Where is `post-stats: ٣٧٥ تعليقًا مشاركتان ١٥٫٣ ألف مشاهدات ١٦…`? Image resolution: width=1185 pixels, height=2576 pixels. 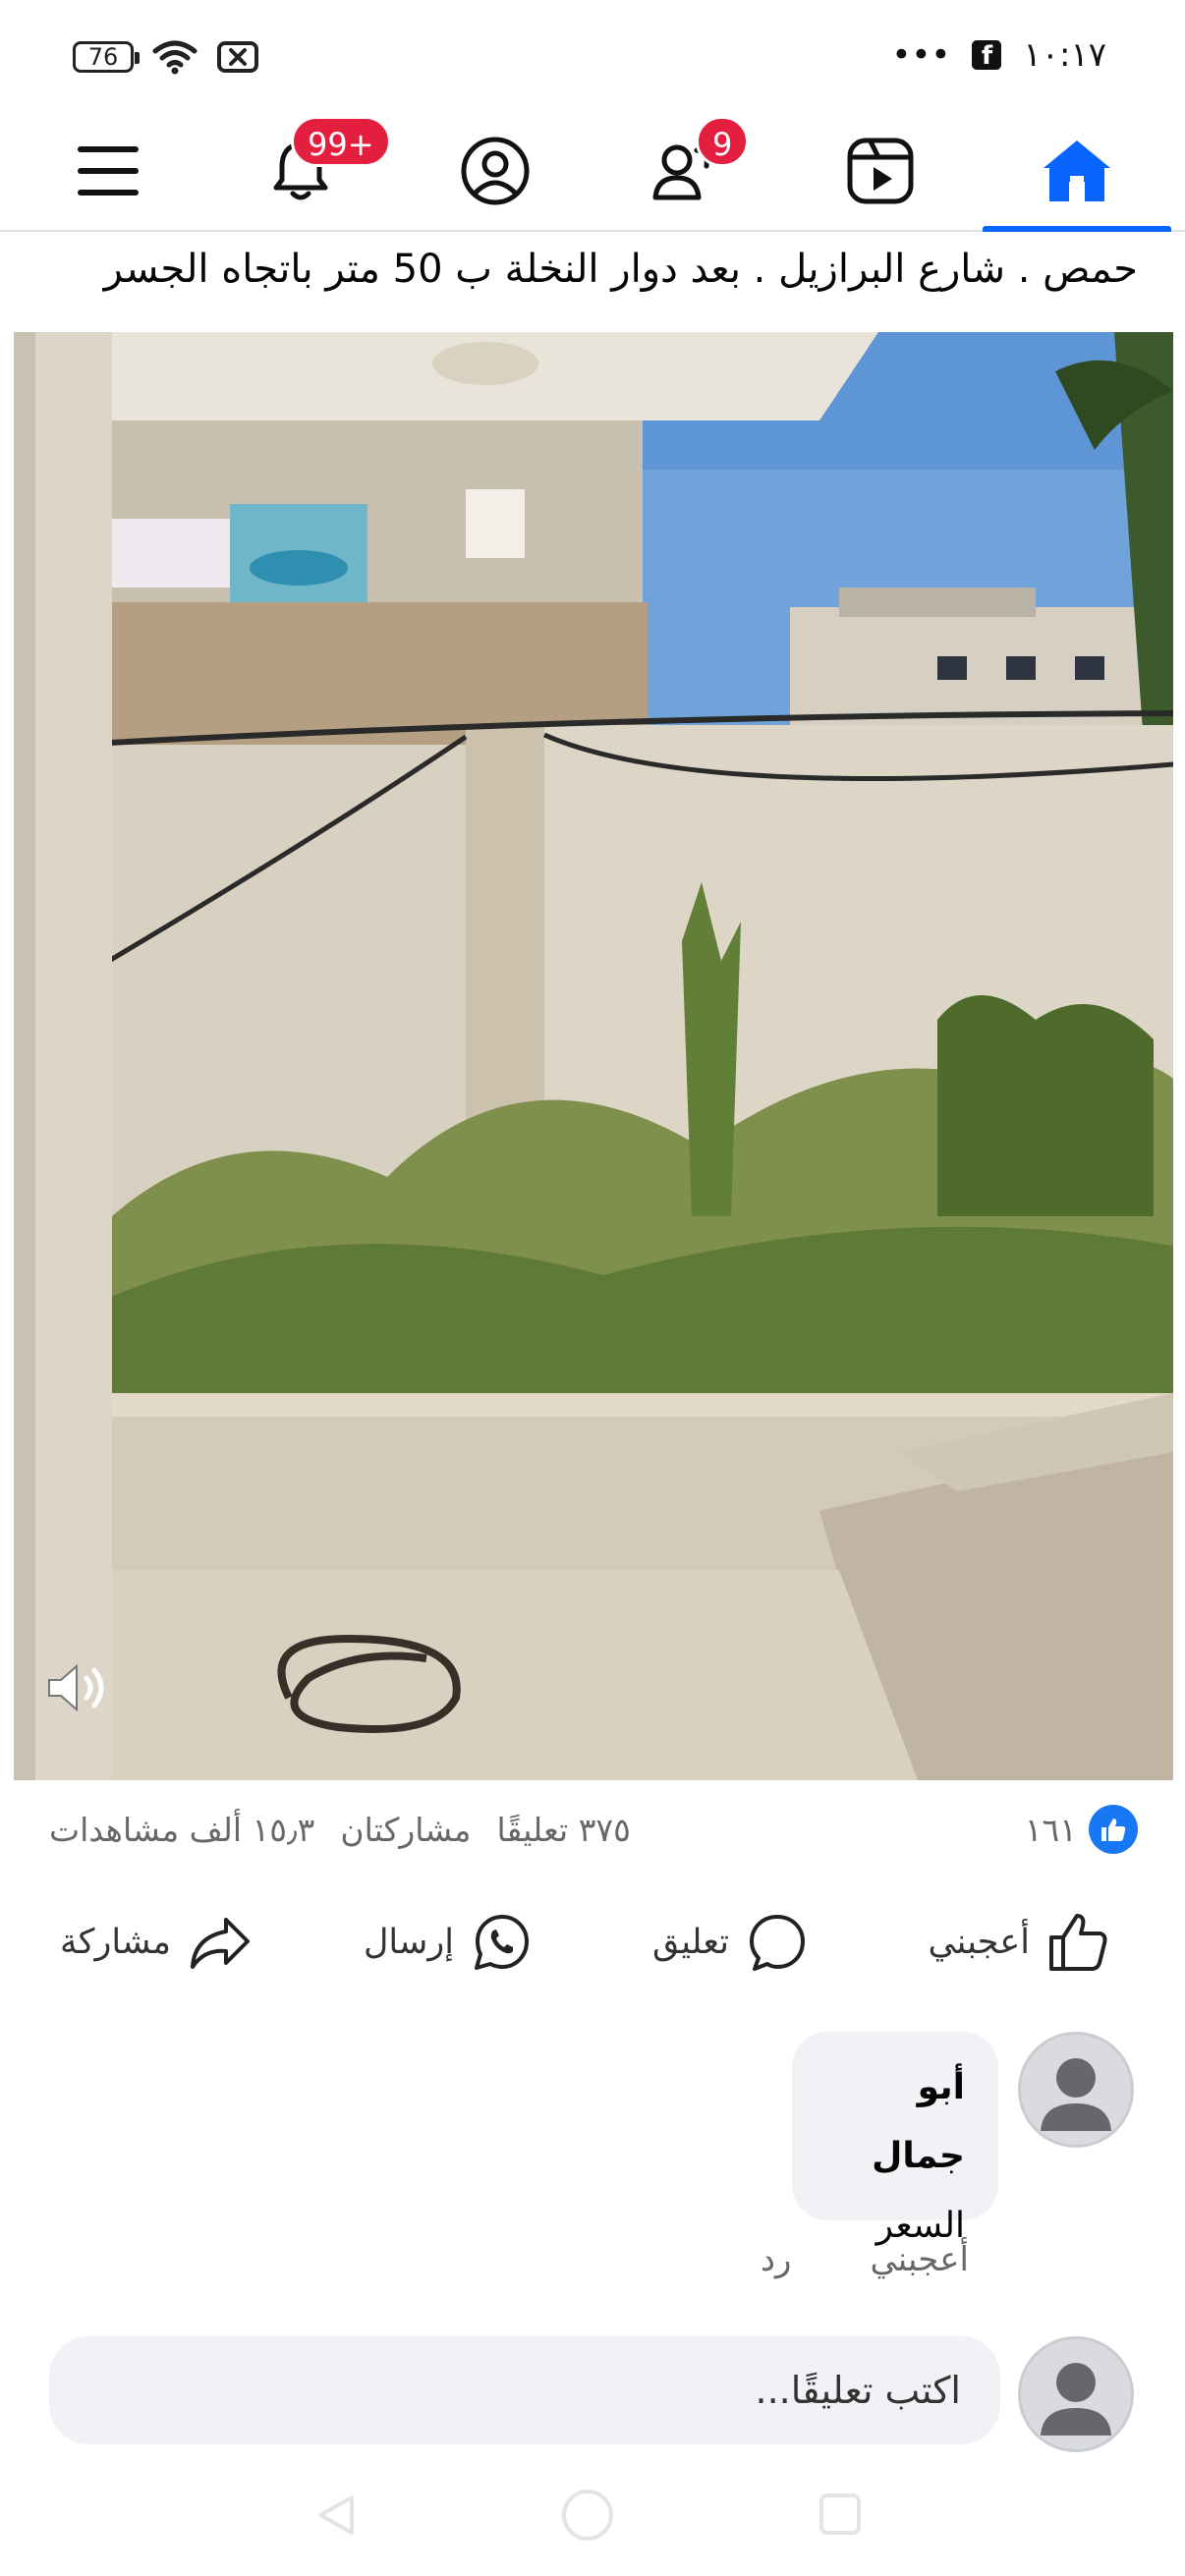 post-stats: ٣٧٥ تعليقًا مشاركتان ١٥٫٣ ألف مشاهدات ١٦… is located at coordinates (594, 1829).